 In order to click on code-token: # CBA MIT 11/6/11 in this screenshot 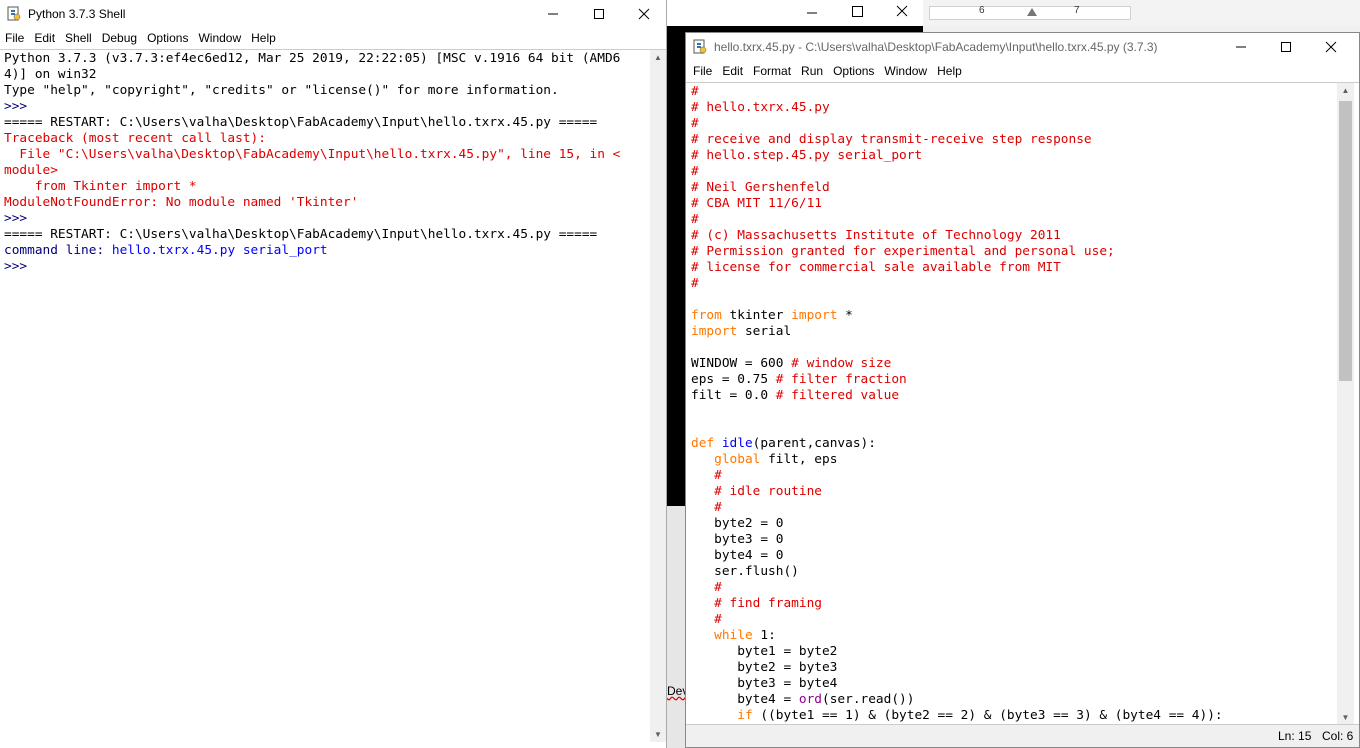, I will do `click(756, 203)`.